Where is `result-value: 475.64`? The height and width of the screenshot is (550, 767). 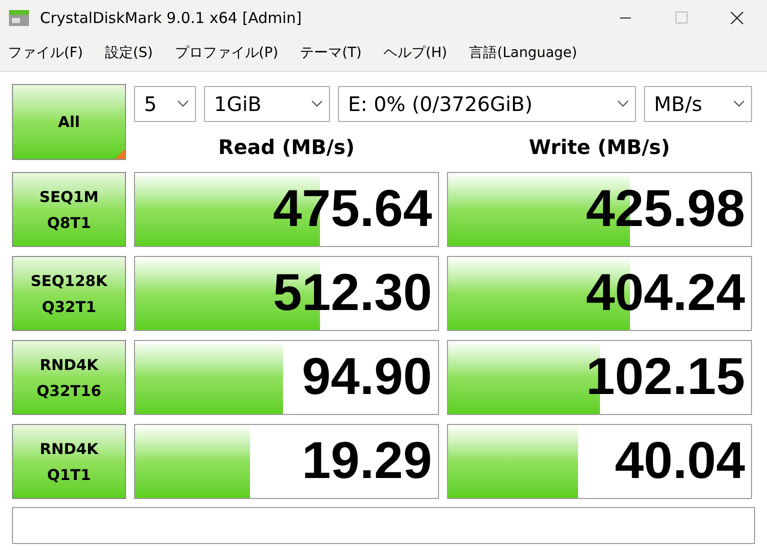 result-value: 475.64 is located at coordinates (352, 209).